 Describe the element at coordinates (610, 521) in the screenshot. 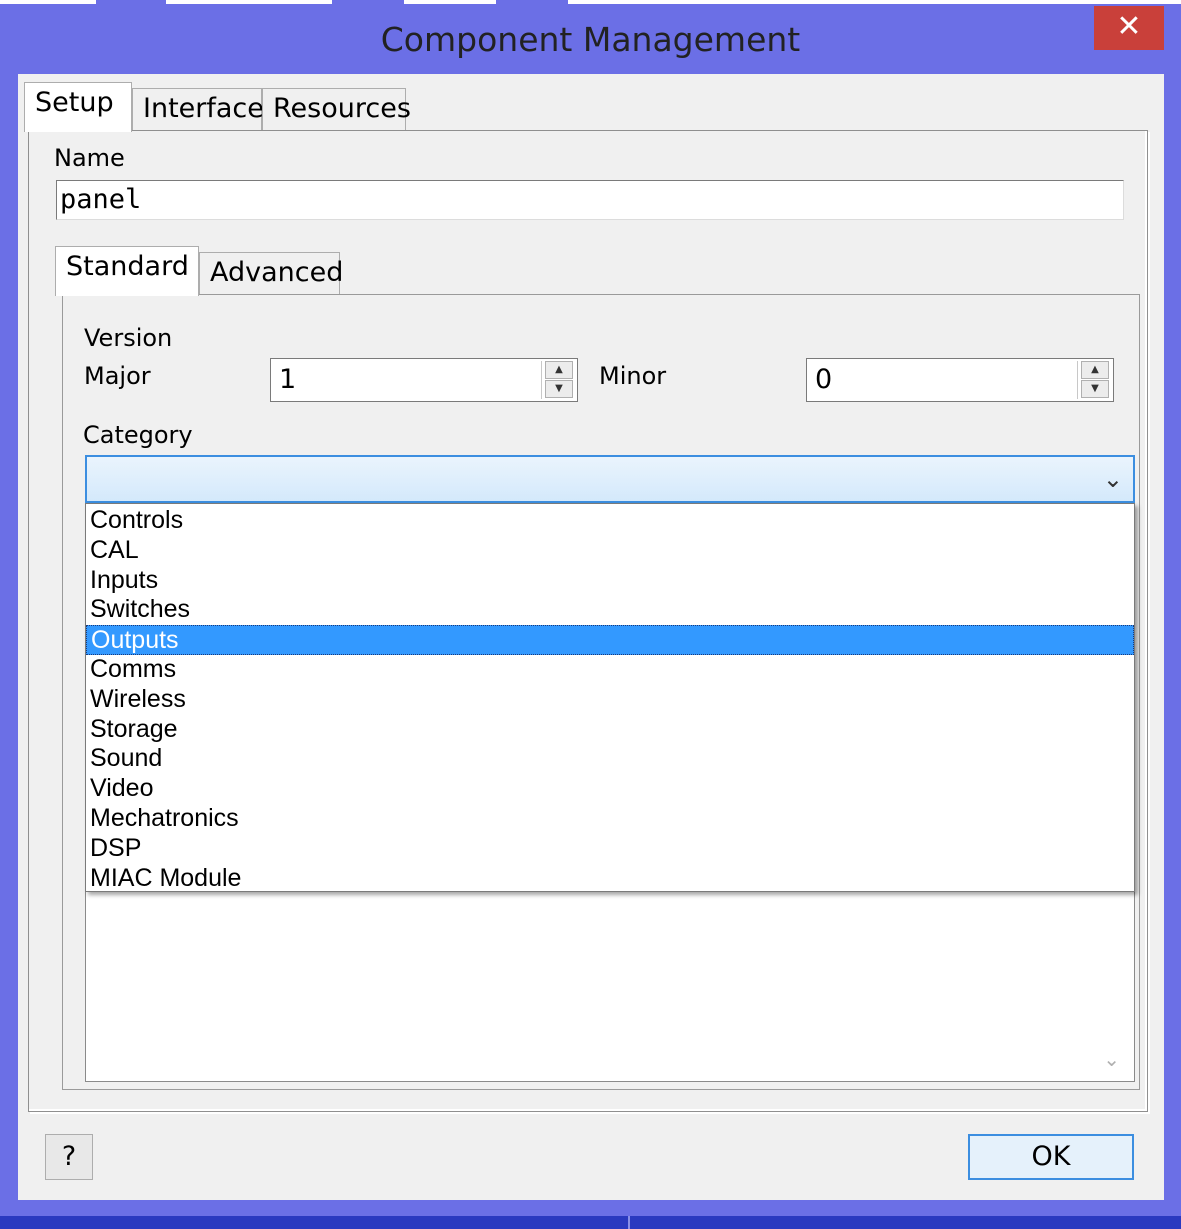

I see `category-option: Controls` at that location.